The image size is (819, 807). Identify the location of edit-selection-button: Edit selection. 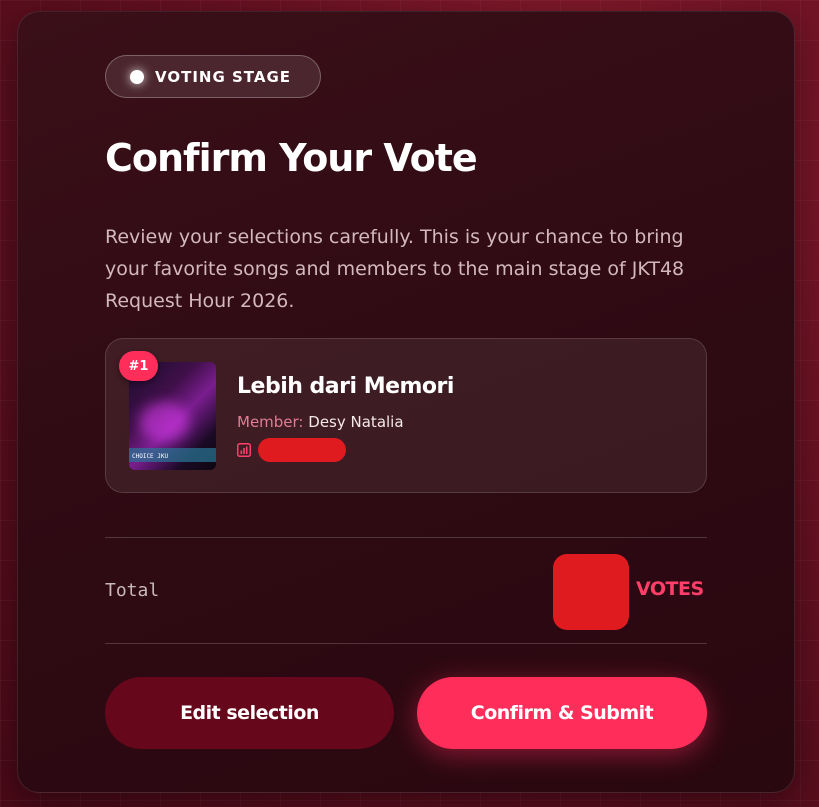
(249, 713).